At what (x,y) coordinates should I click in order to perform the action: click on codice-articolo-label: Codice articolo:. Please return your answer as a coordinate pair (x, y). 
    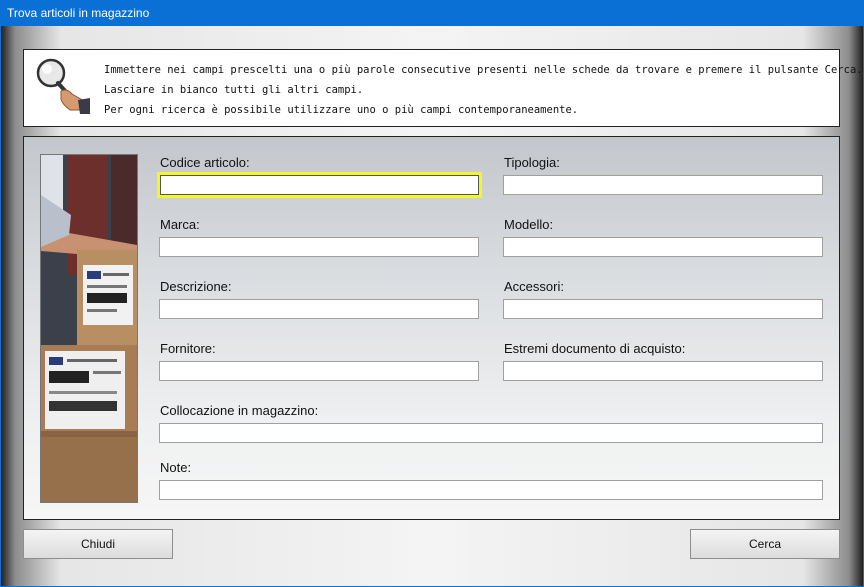
    Looking at the image, I should click on (205, 162).